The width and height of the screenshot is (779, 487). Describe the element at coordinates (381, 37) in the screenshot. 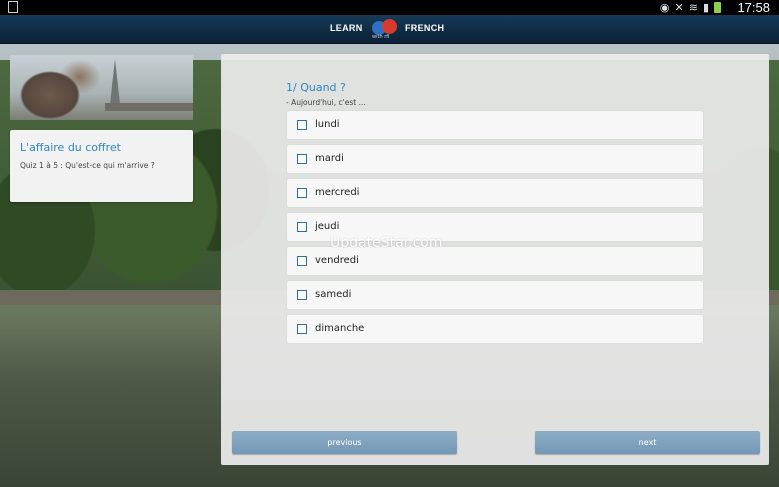

I see `logo-subtitle: with rfi` at that location.